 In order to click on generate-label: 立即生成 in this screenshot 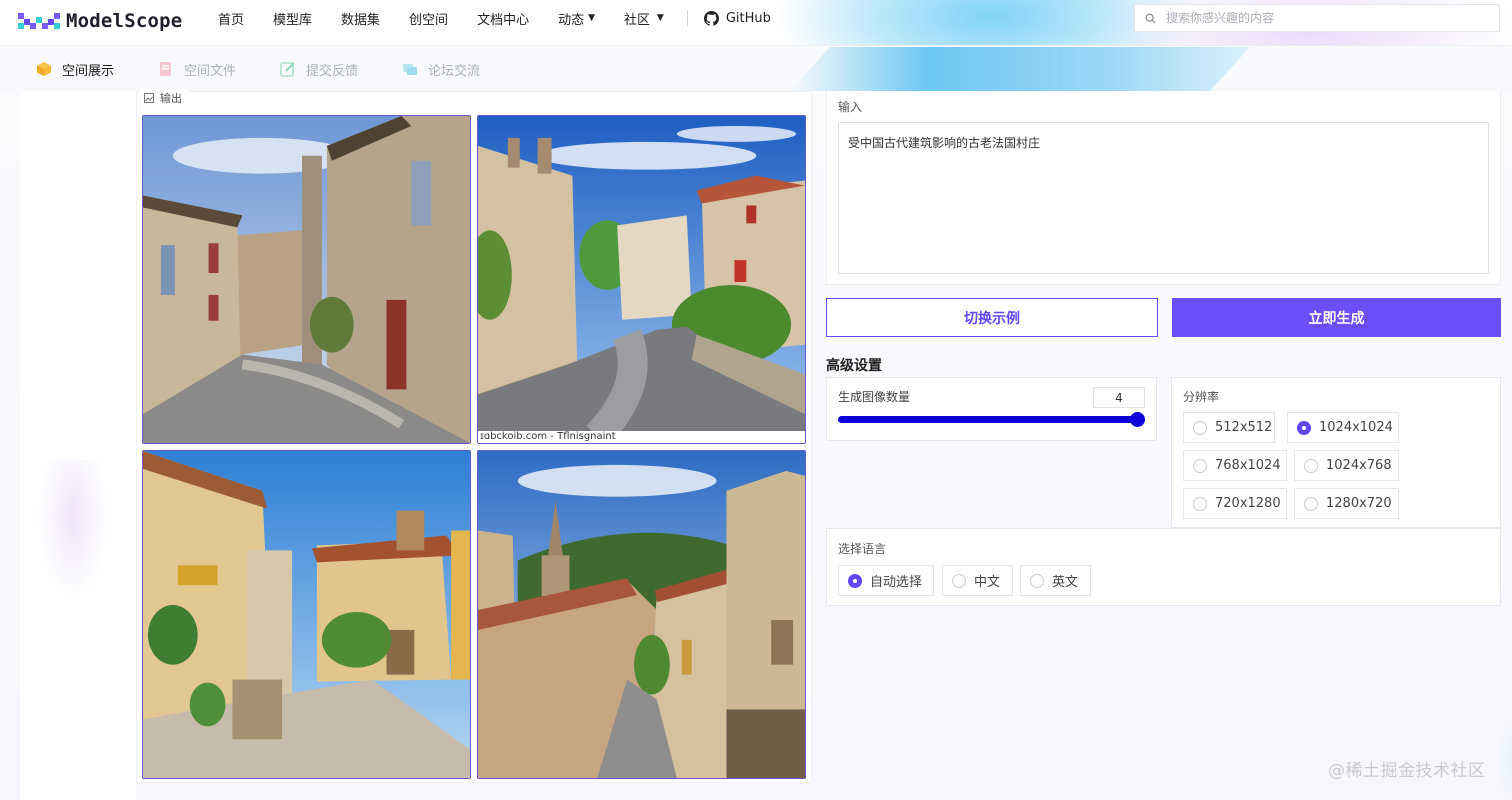, I will do `click(1336, 318)`.